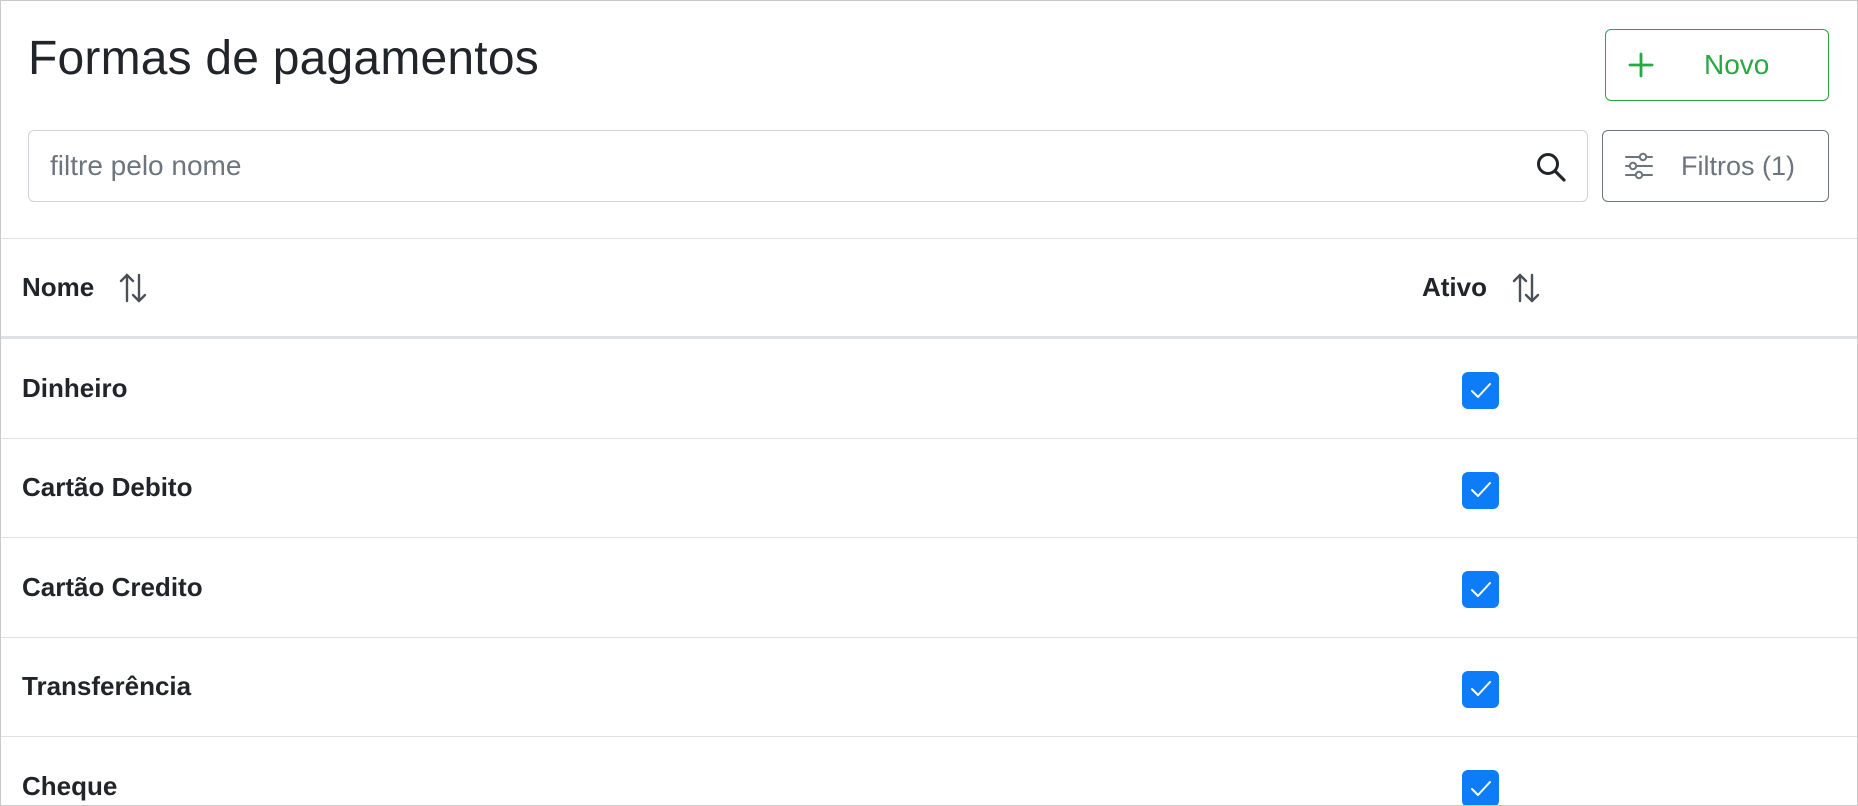 This screenshot has width=1858, height=806. What do you see at coordinates (70, 785) in the screenshot?
I see `row-name: Cheque` at bounding box center [70, 785].